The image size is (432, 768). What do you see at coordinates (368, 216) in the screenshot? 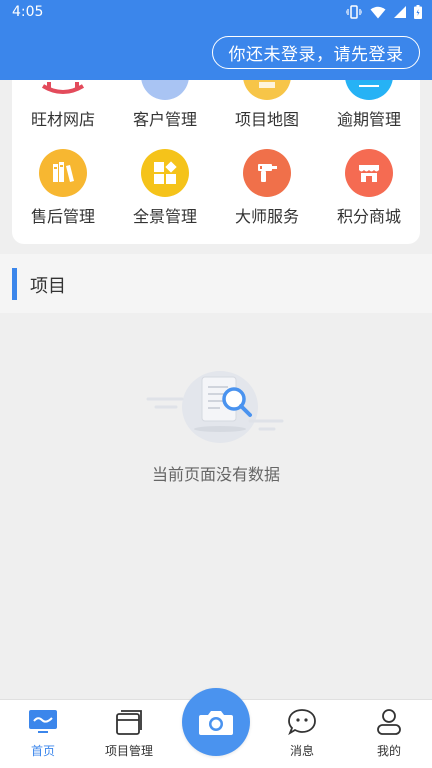
I see `menu-item-label: 积分商城` at bounding box center [368, 216].